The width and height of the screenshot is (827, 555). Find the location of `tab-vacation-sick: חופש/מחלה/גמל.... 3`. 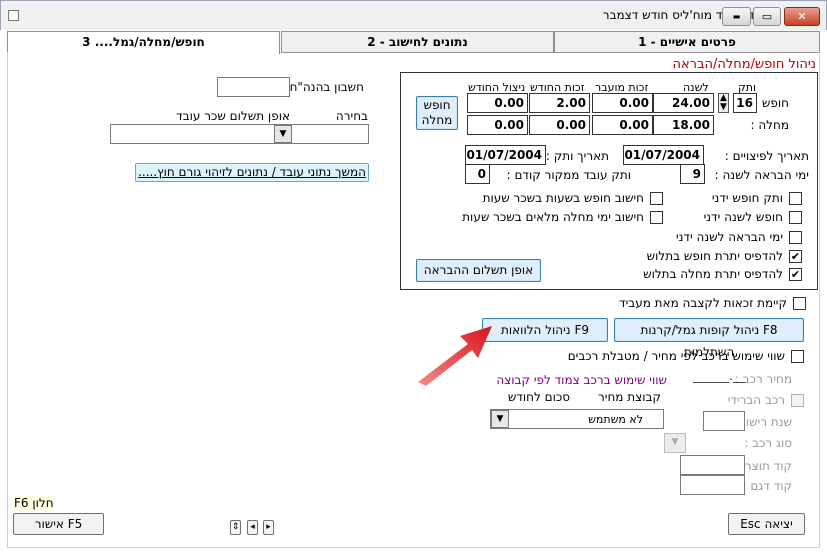

tab-vacation-sick: חופש/מחלה/גמל.... 3 is located at coordinates (143, 42).